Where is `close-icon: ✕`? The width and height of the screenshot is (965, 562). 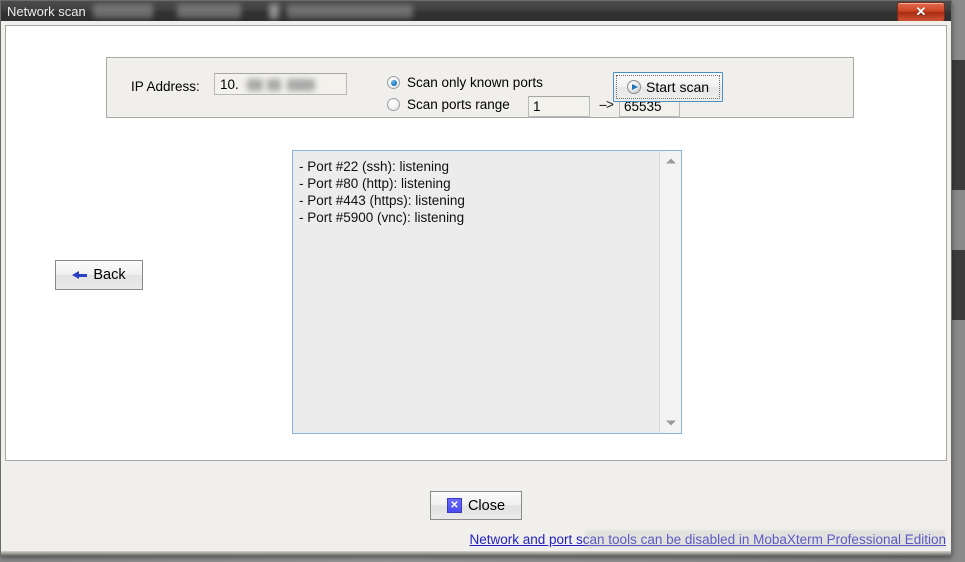 close-icon: ✕ is located at coordinates (921, 11).